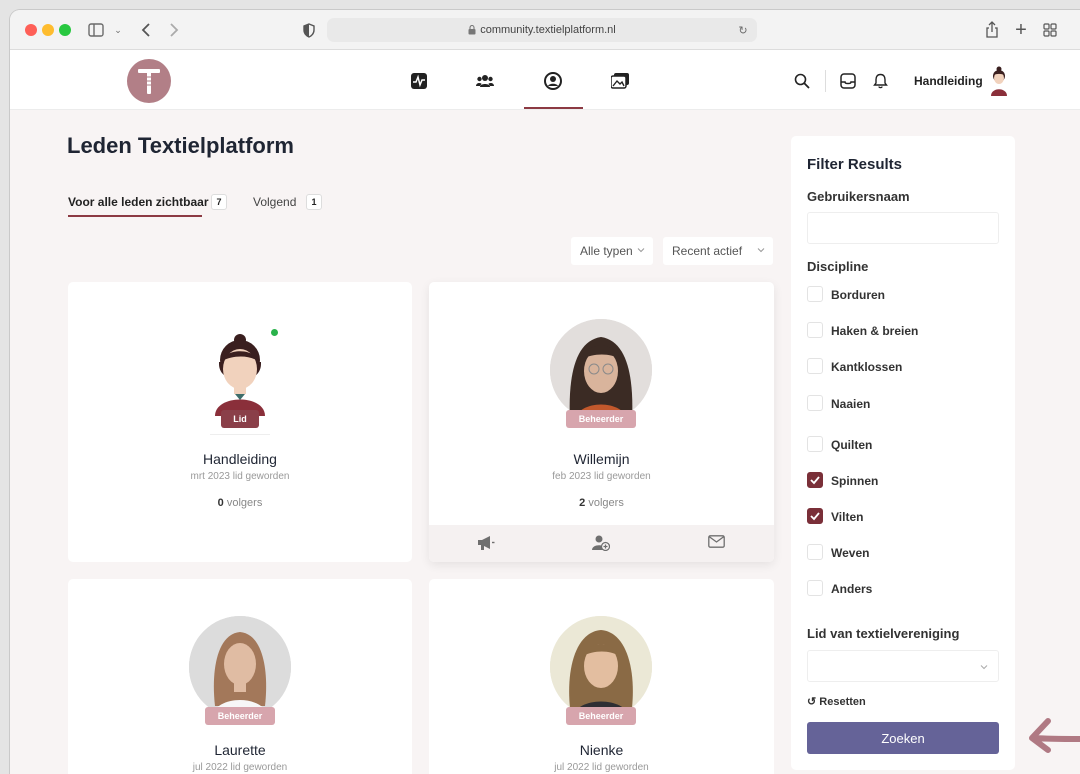 The height and width of the screenshot is (774, 1080). I want to click on followers-count: 2, so click(582, 503).